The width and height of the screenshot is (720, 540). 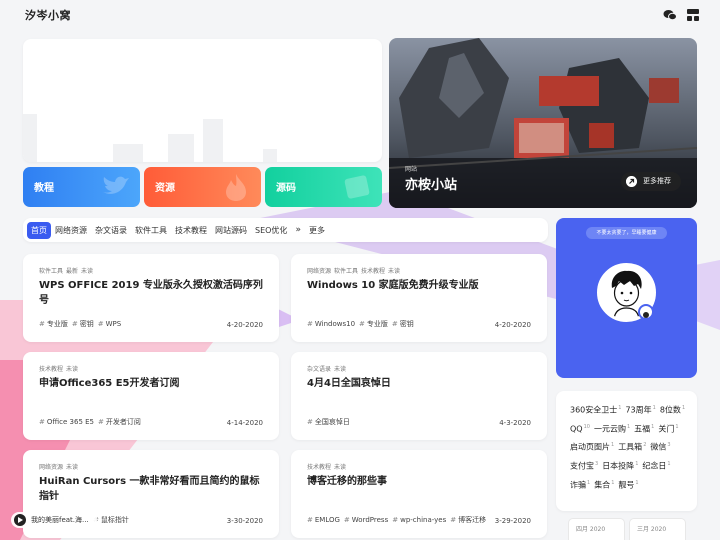 I want to click on tag-item: 微信3, so click(x=660, y=446).